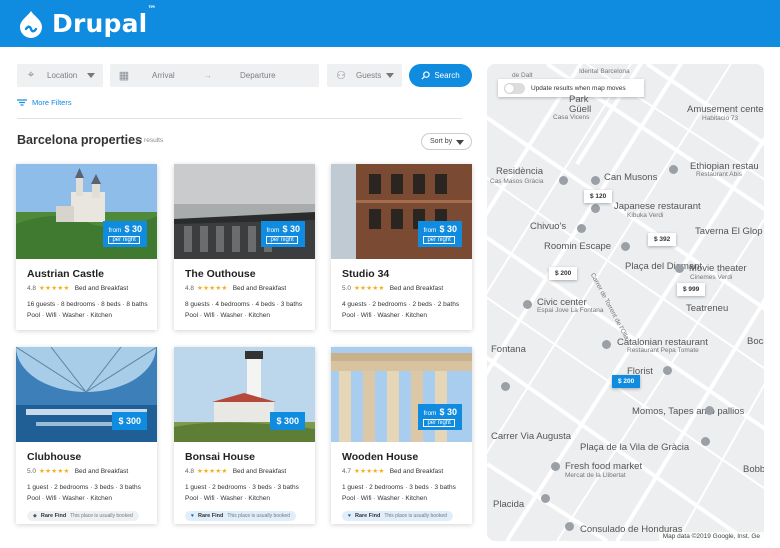  I want to click on map-pin-icon: ⌖, so click(31, 75).